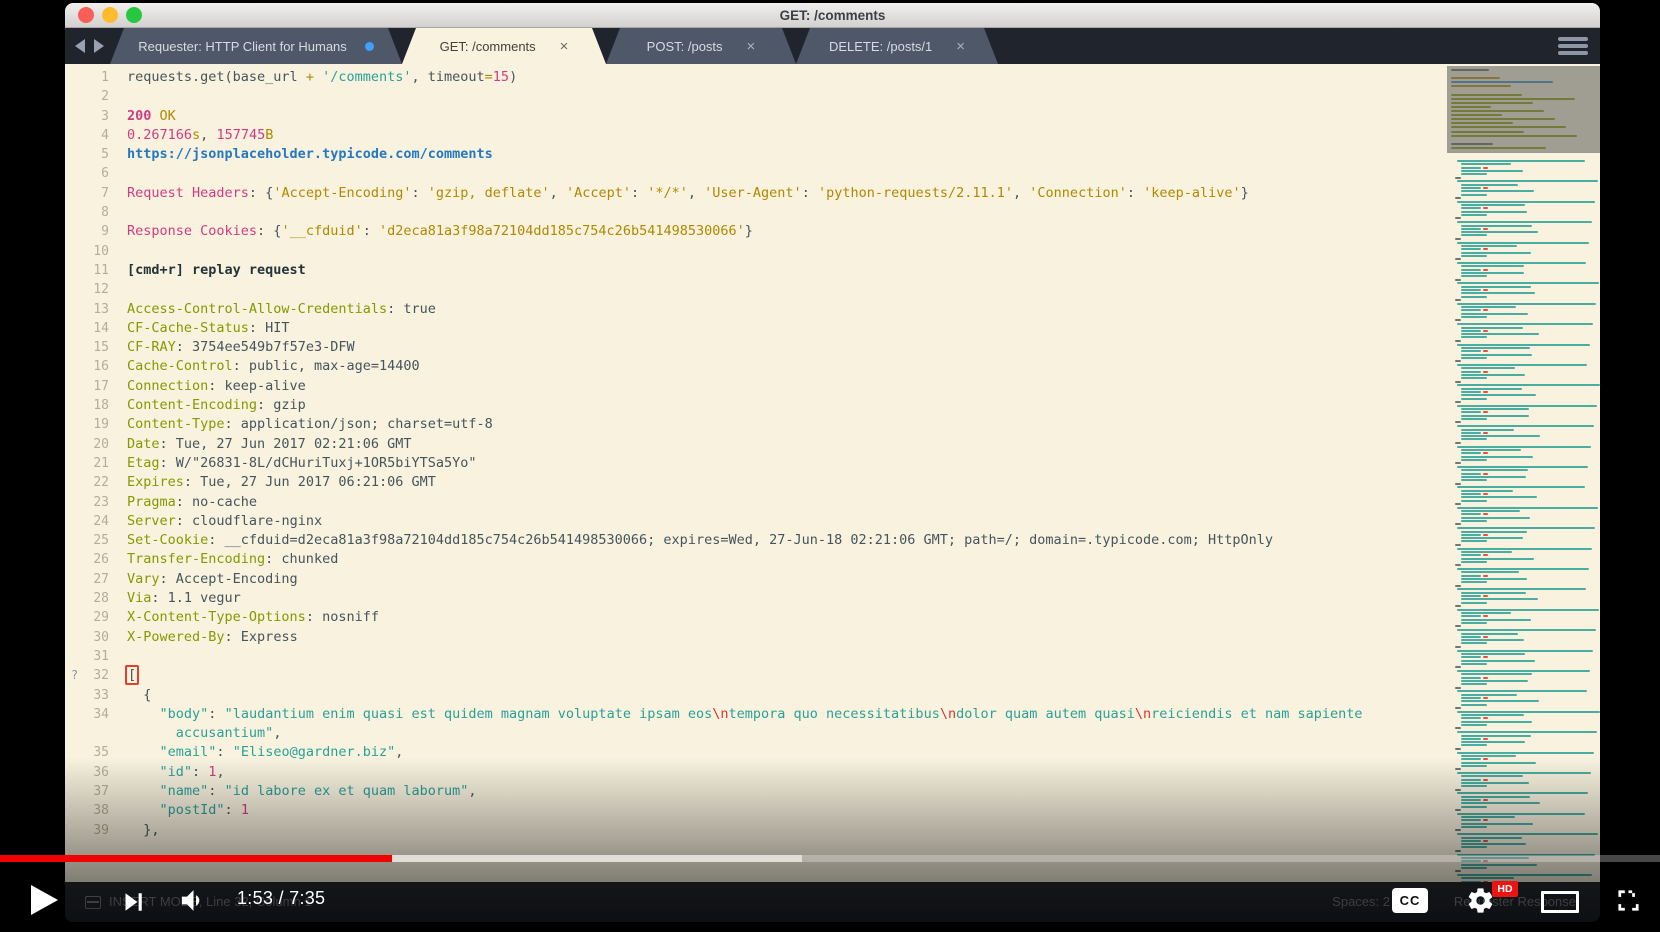 The width and height of the screenshot is (1660, 932). What do you see at coordinates (755, 637) in the screenshot?
I see `code-line: 30 X-Powered-By: Express` at bounding box center [755, 637].